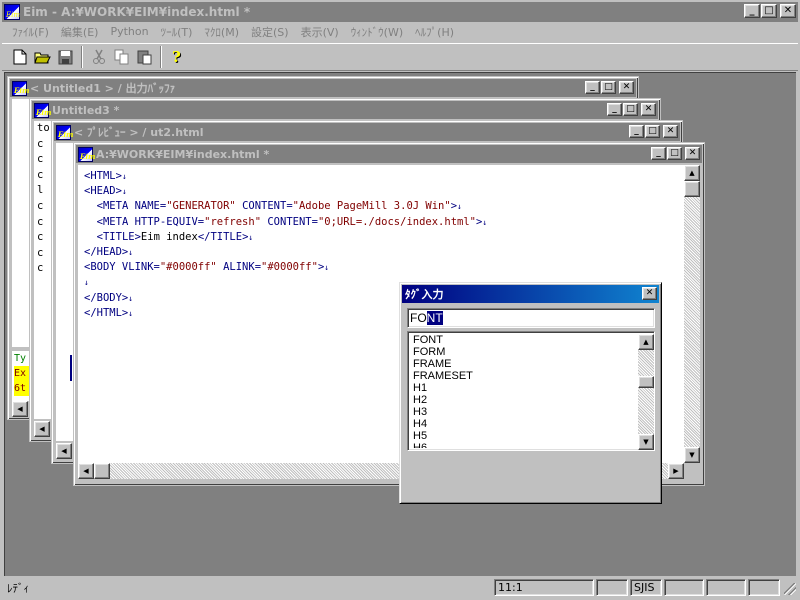  What do you see at coordinates (121, 57) in the screenshot?
I see `copy-icon` at bounding box center [121, 57].